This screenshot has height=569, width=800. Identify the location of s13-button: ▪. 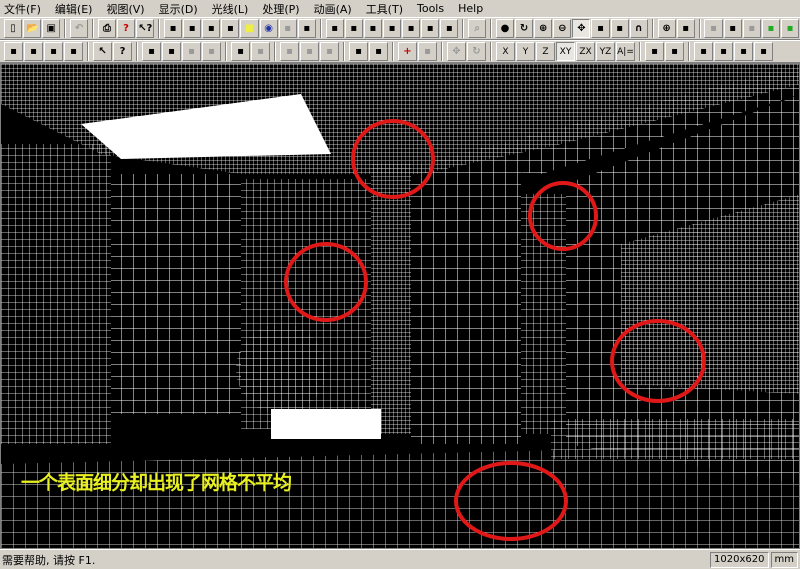
(427, 51).